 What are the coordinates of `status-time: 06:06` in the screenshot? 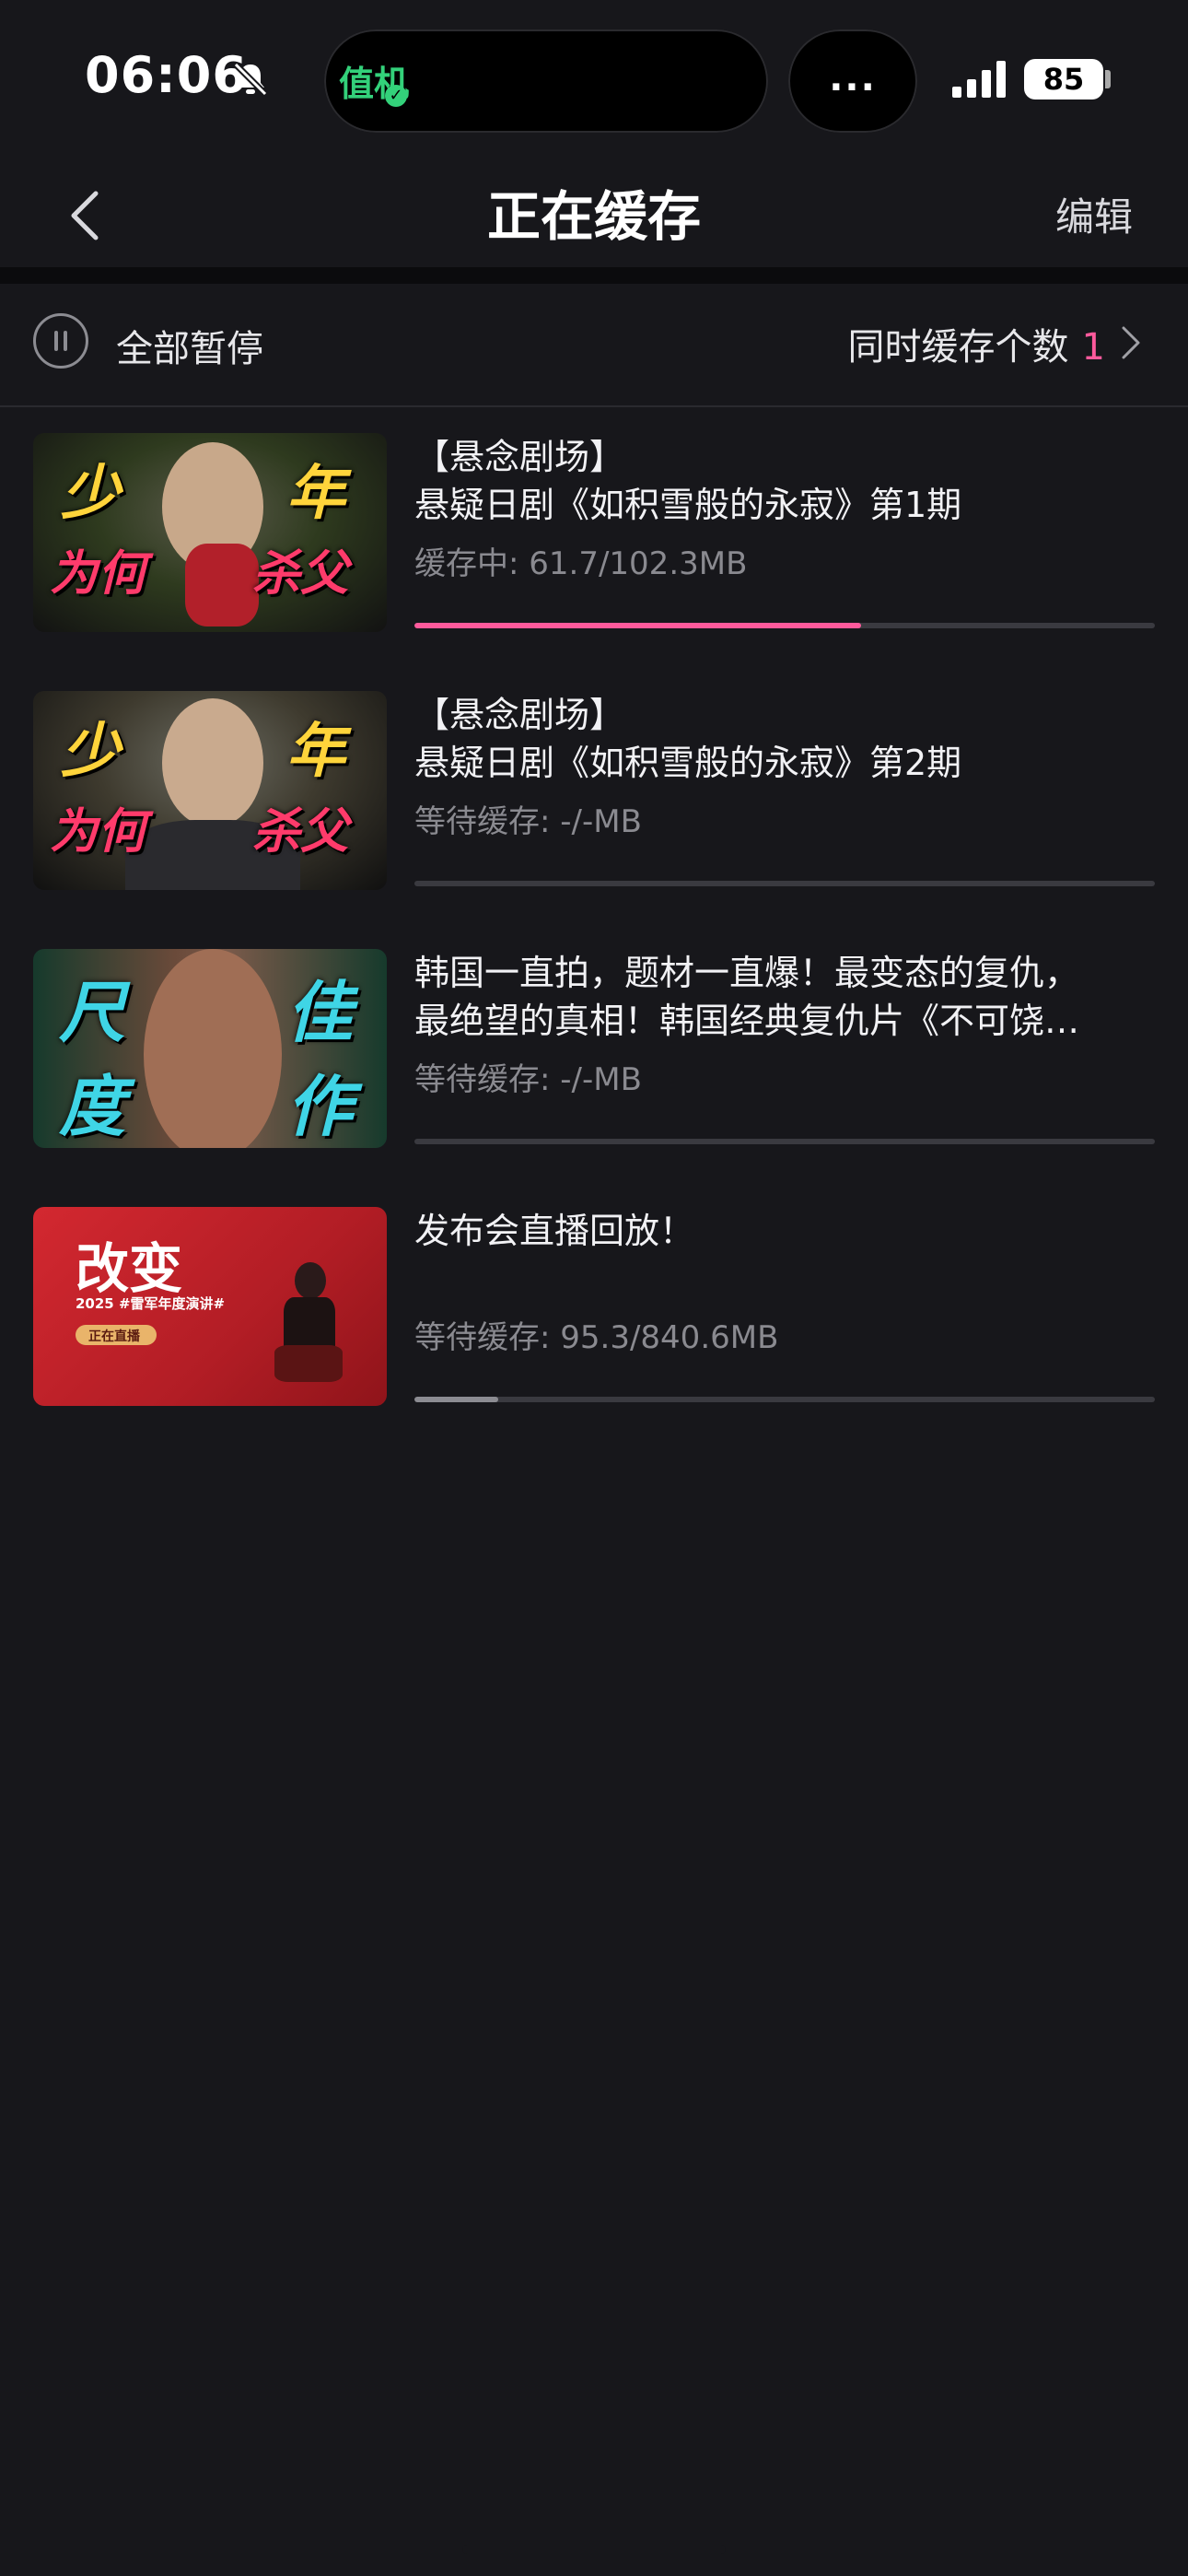 It's located at (166, 75).